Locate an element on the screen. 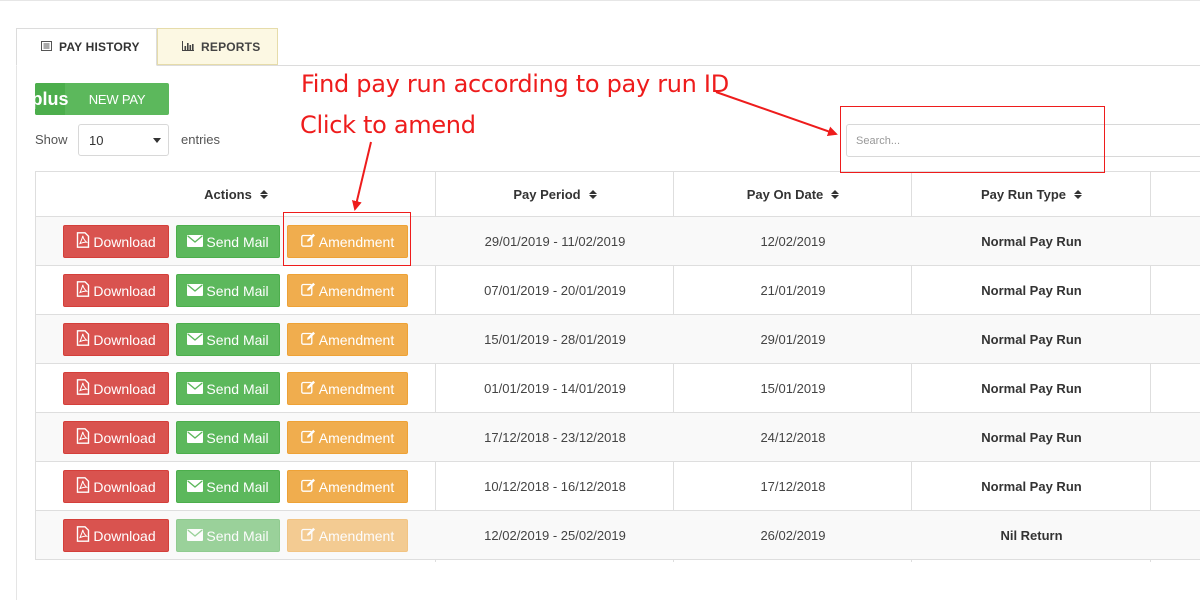 This screenshot has height=600, width=1200. annotation-arrow-search is located at coordinates (776, 114).